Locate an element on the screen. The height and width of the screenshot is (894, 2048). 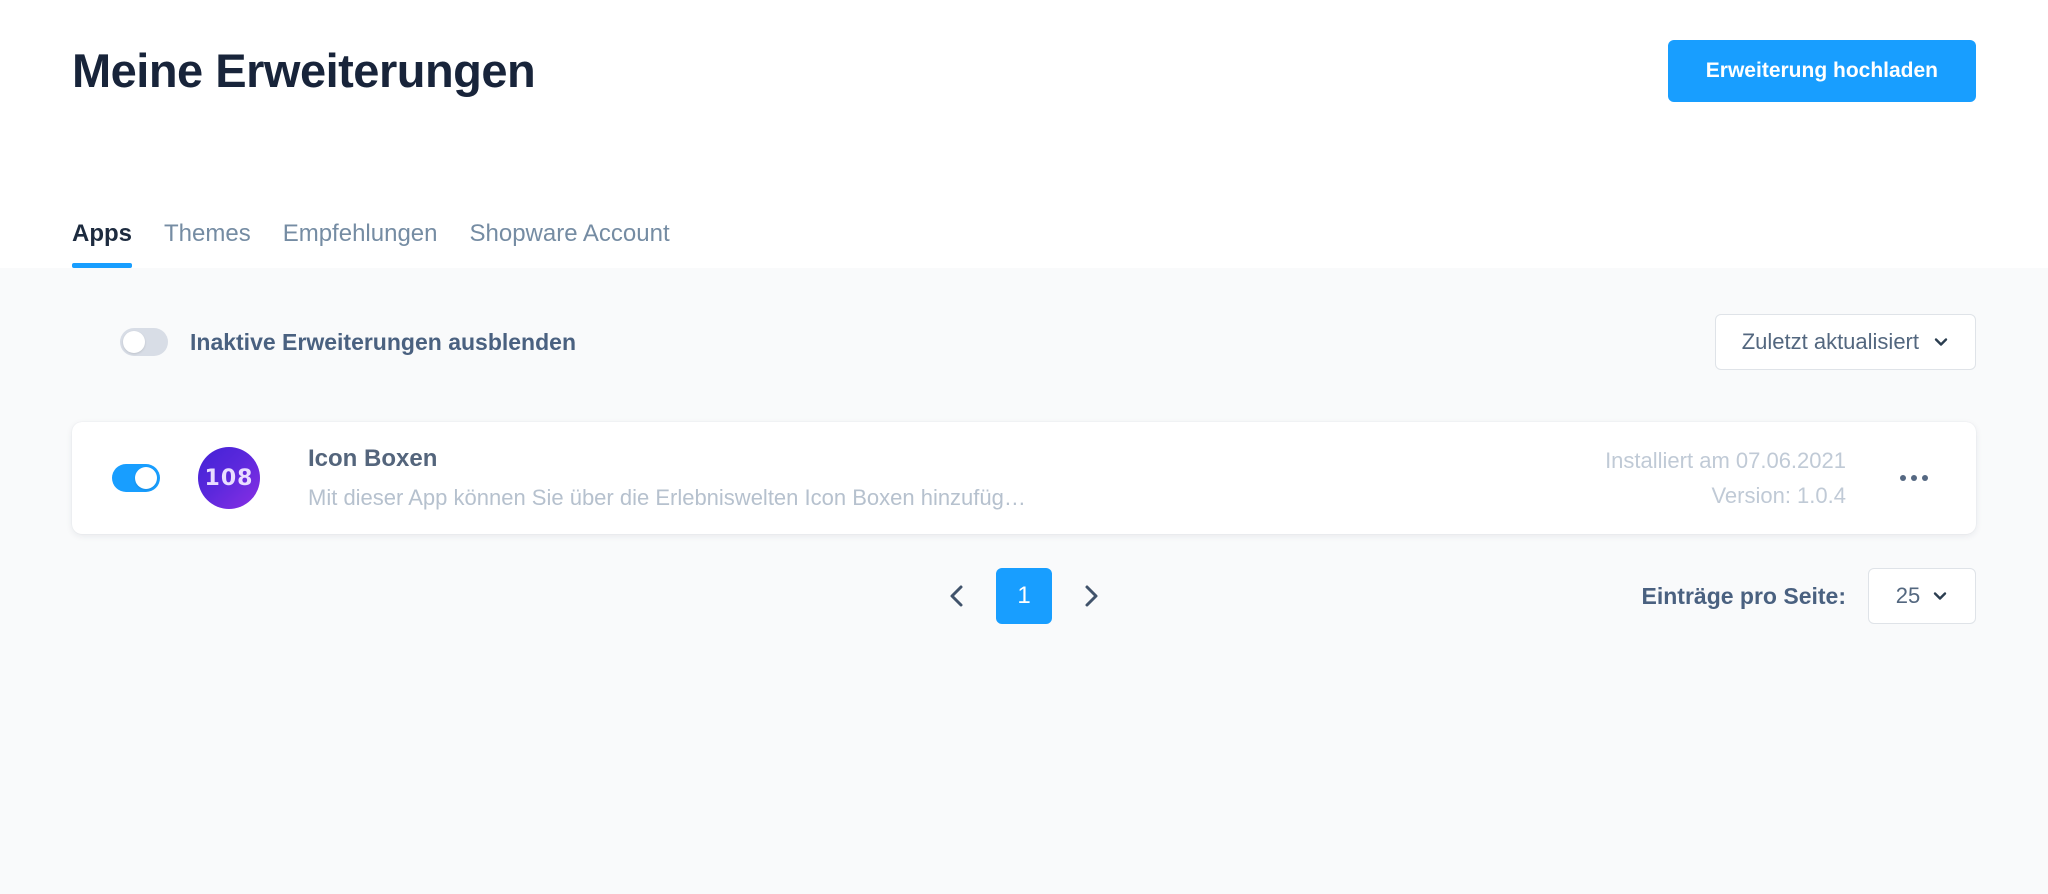
upload-extension-button: Erweiterung hochladen is located at coordinates (1821, 71).